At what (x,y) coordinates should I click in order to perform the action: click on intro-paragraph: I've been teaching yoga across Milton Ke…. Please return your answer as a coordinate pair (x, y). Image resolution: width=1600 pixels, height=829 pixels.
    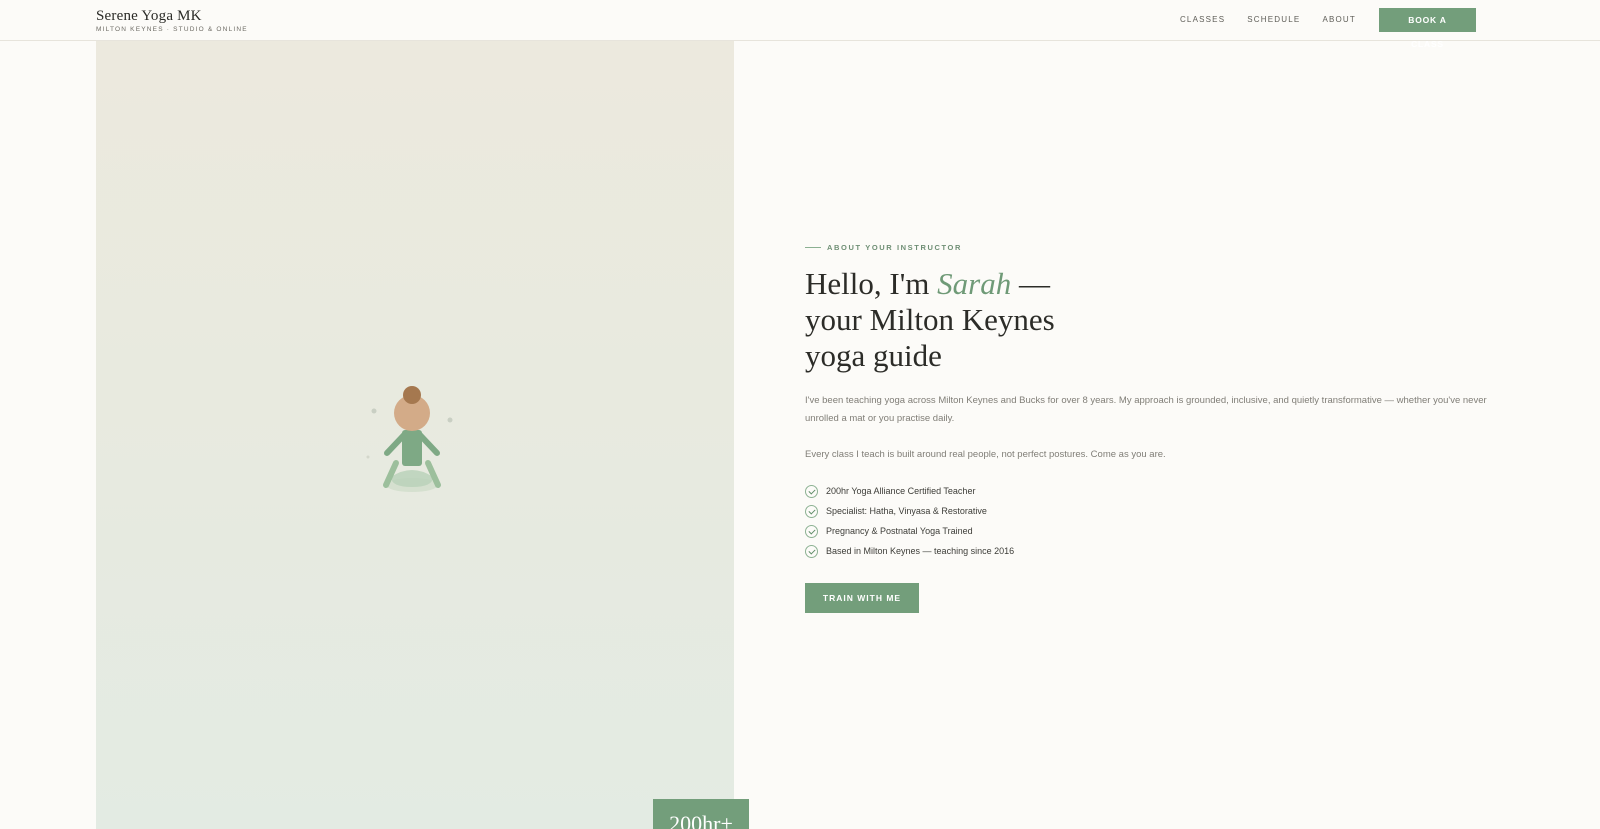
    Looking at the image, I should click on (1146, 409).